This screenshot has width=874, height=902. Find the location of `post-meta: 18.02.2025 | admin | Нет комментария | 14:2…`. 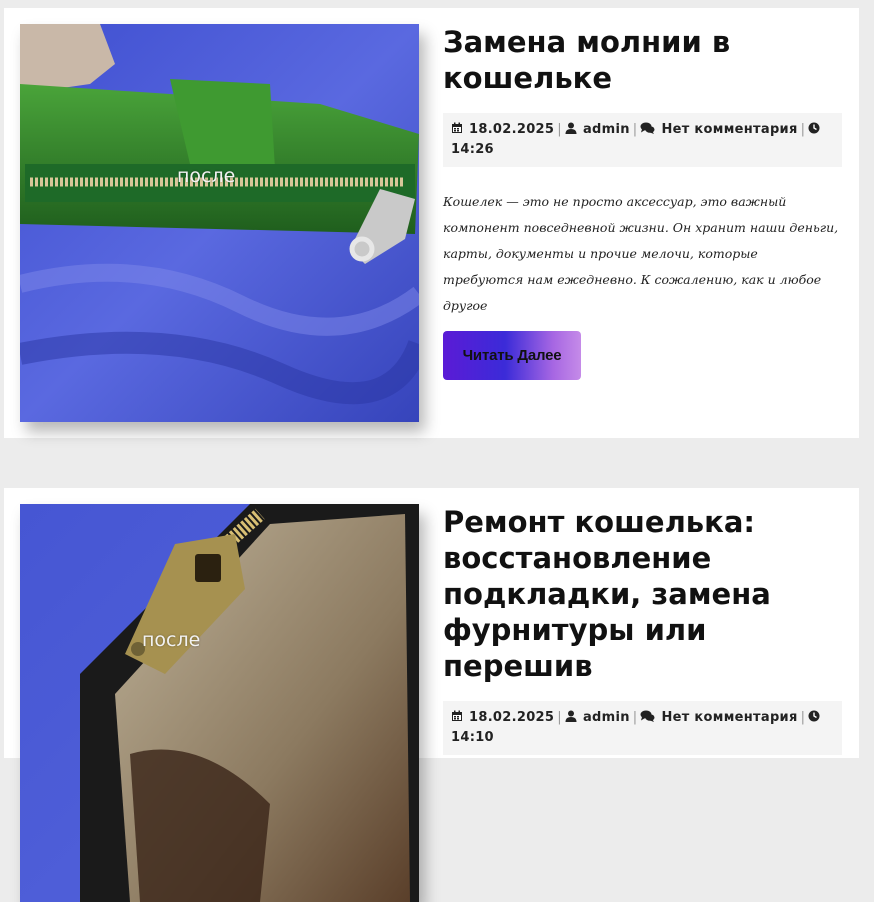

post-meta: 18.02.2025 | admin | Нет комментария | 14:2… is located at coordinates (642, 140).